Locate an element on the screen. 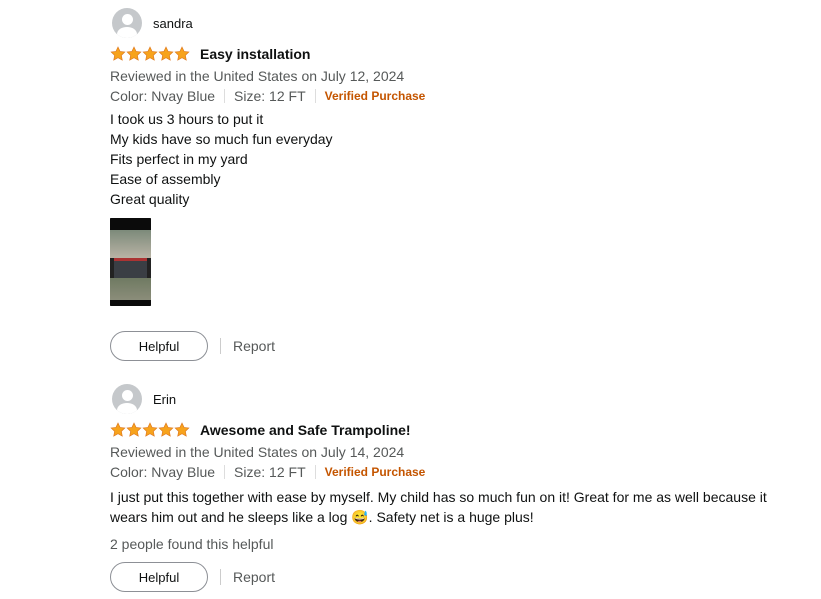  review-body-line: Great quality is located at coordinates (150, 199).